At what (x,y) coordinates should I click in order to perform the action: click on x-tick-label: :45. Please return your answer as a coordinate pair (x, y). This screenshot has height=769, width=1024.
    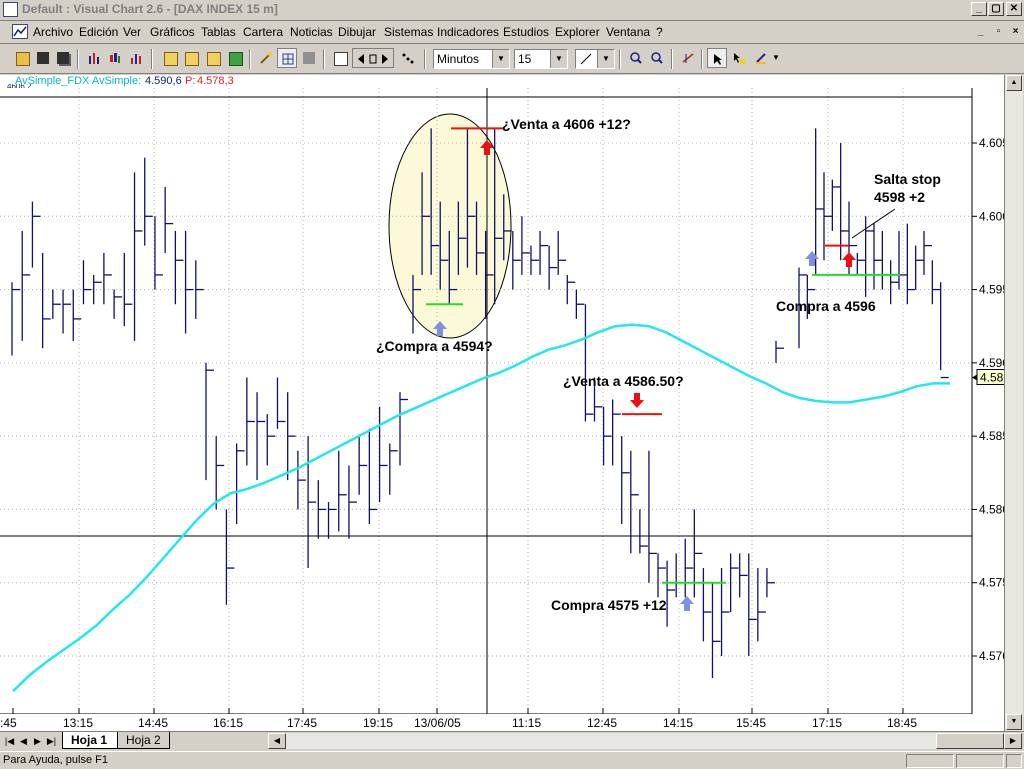
    Looking at the image, I should click on (8, 723).